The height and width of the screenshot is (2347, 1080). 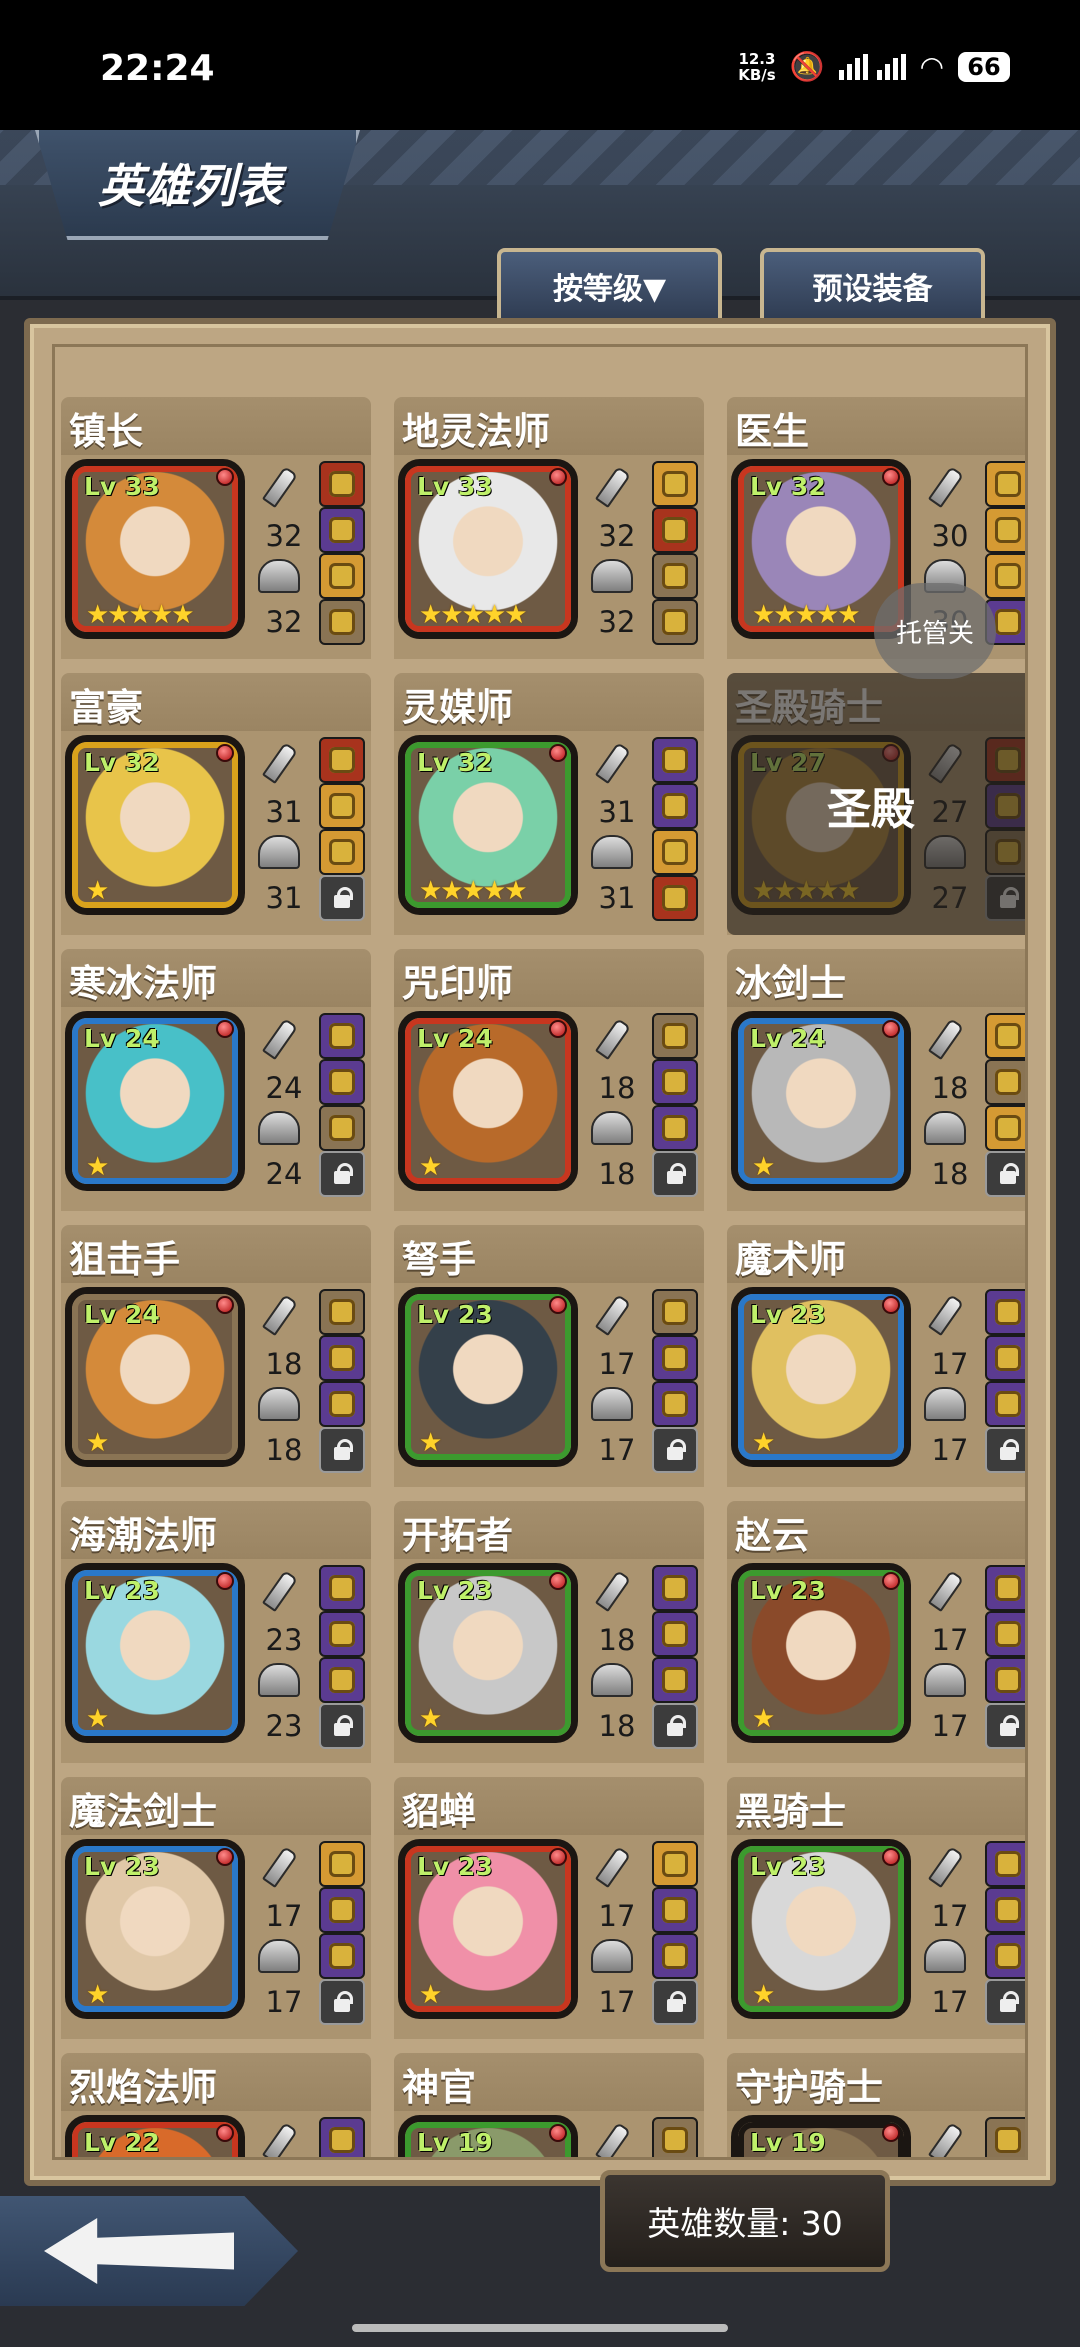 I want to click on hero-card: 灵媒师 Lv 32 ★★★★★ 31 31, so click(x=549, y=804).